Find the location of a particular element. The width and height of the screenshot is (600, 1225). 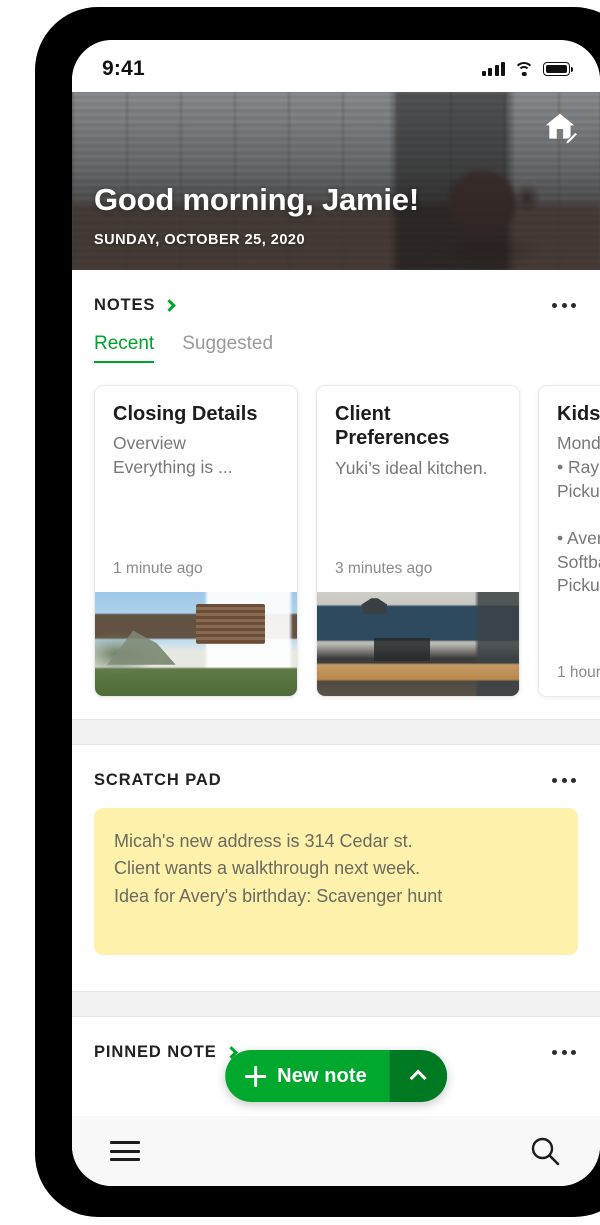

notes-section-title: NOTES is located at coordinates (125, 305).